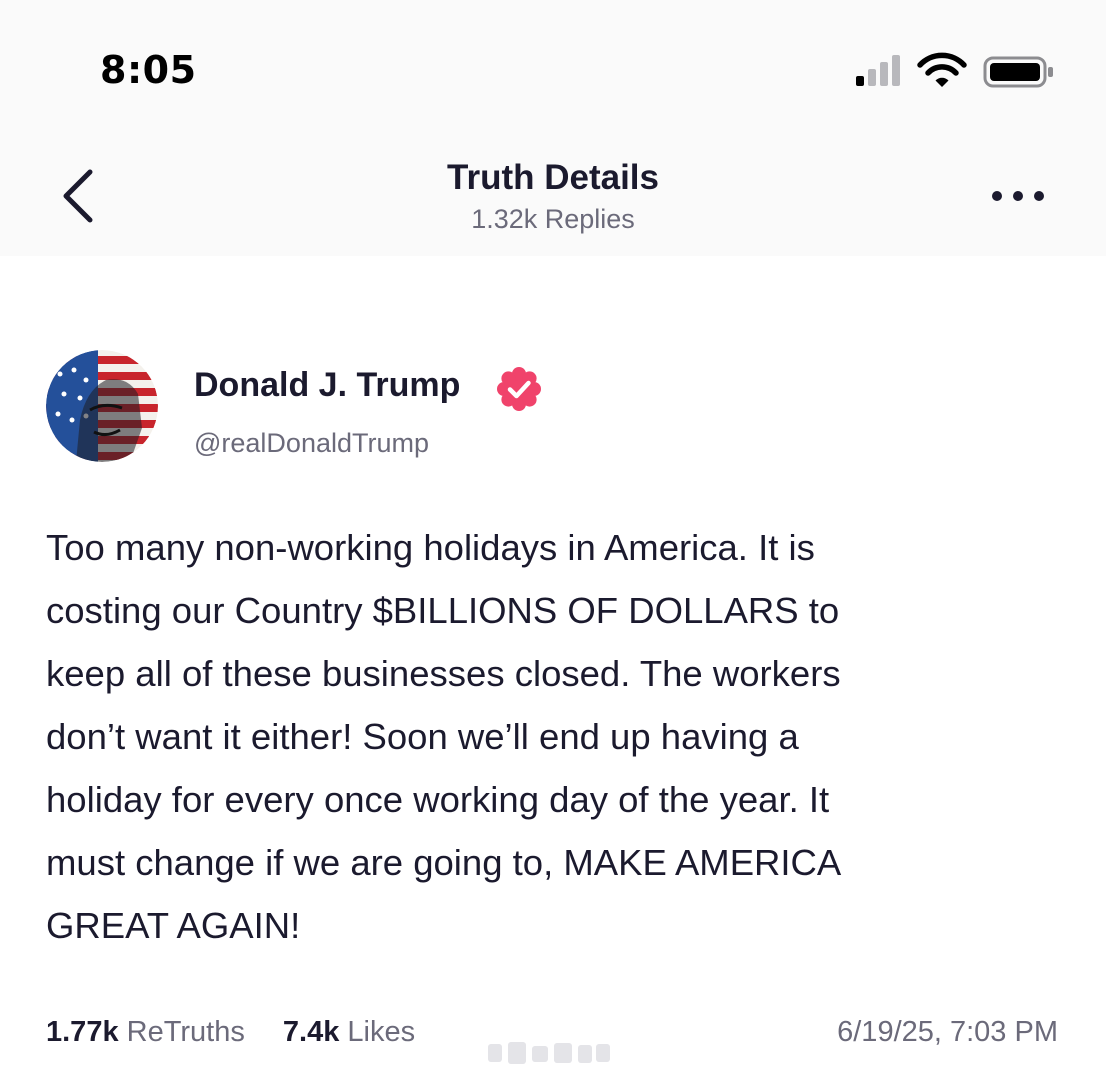  What do you see at coordinates (942, 69) in the screenshot?
I see `wifi-icon` at bounding box center [942, 69].